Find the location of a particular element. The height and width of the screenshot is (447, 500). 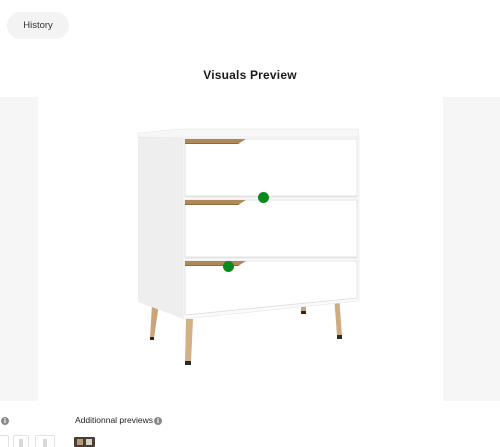

previous-preview-panel is located at coordinates (19, 249).